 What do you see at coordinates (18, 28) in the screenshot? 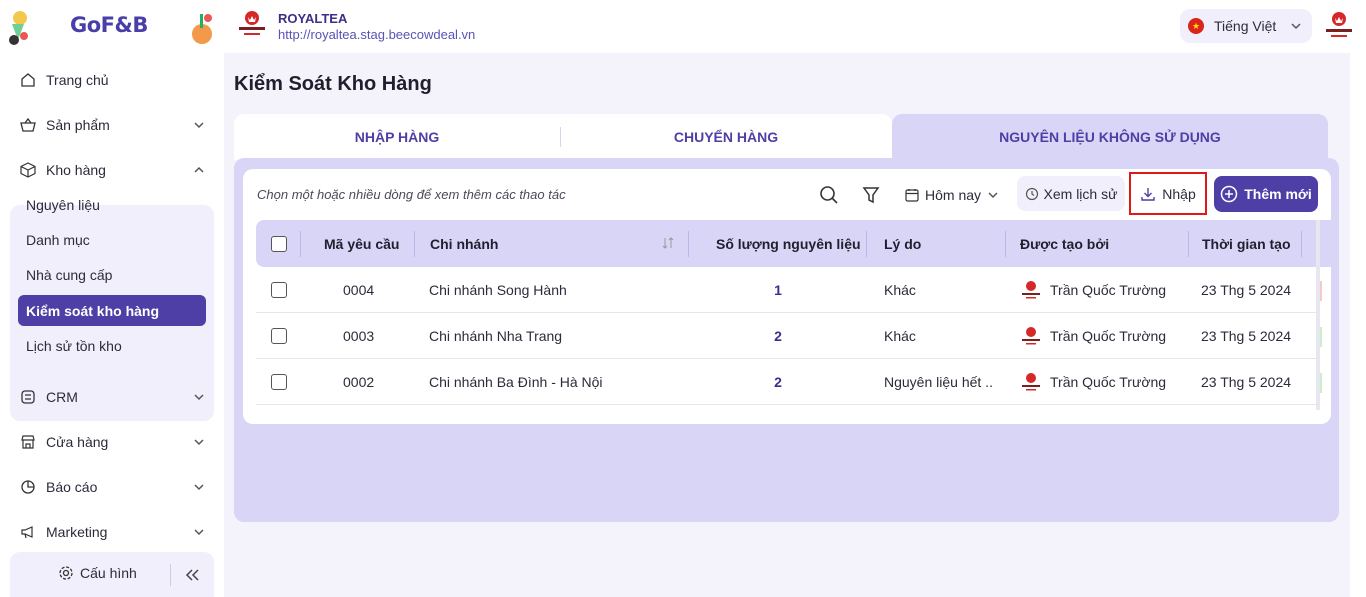
I see `food-illustration-icon` at bounding box center [18, 28].